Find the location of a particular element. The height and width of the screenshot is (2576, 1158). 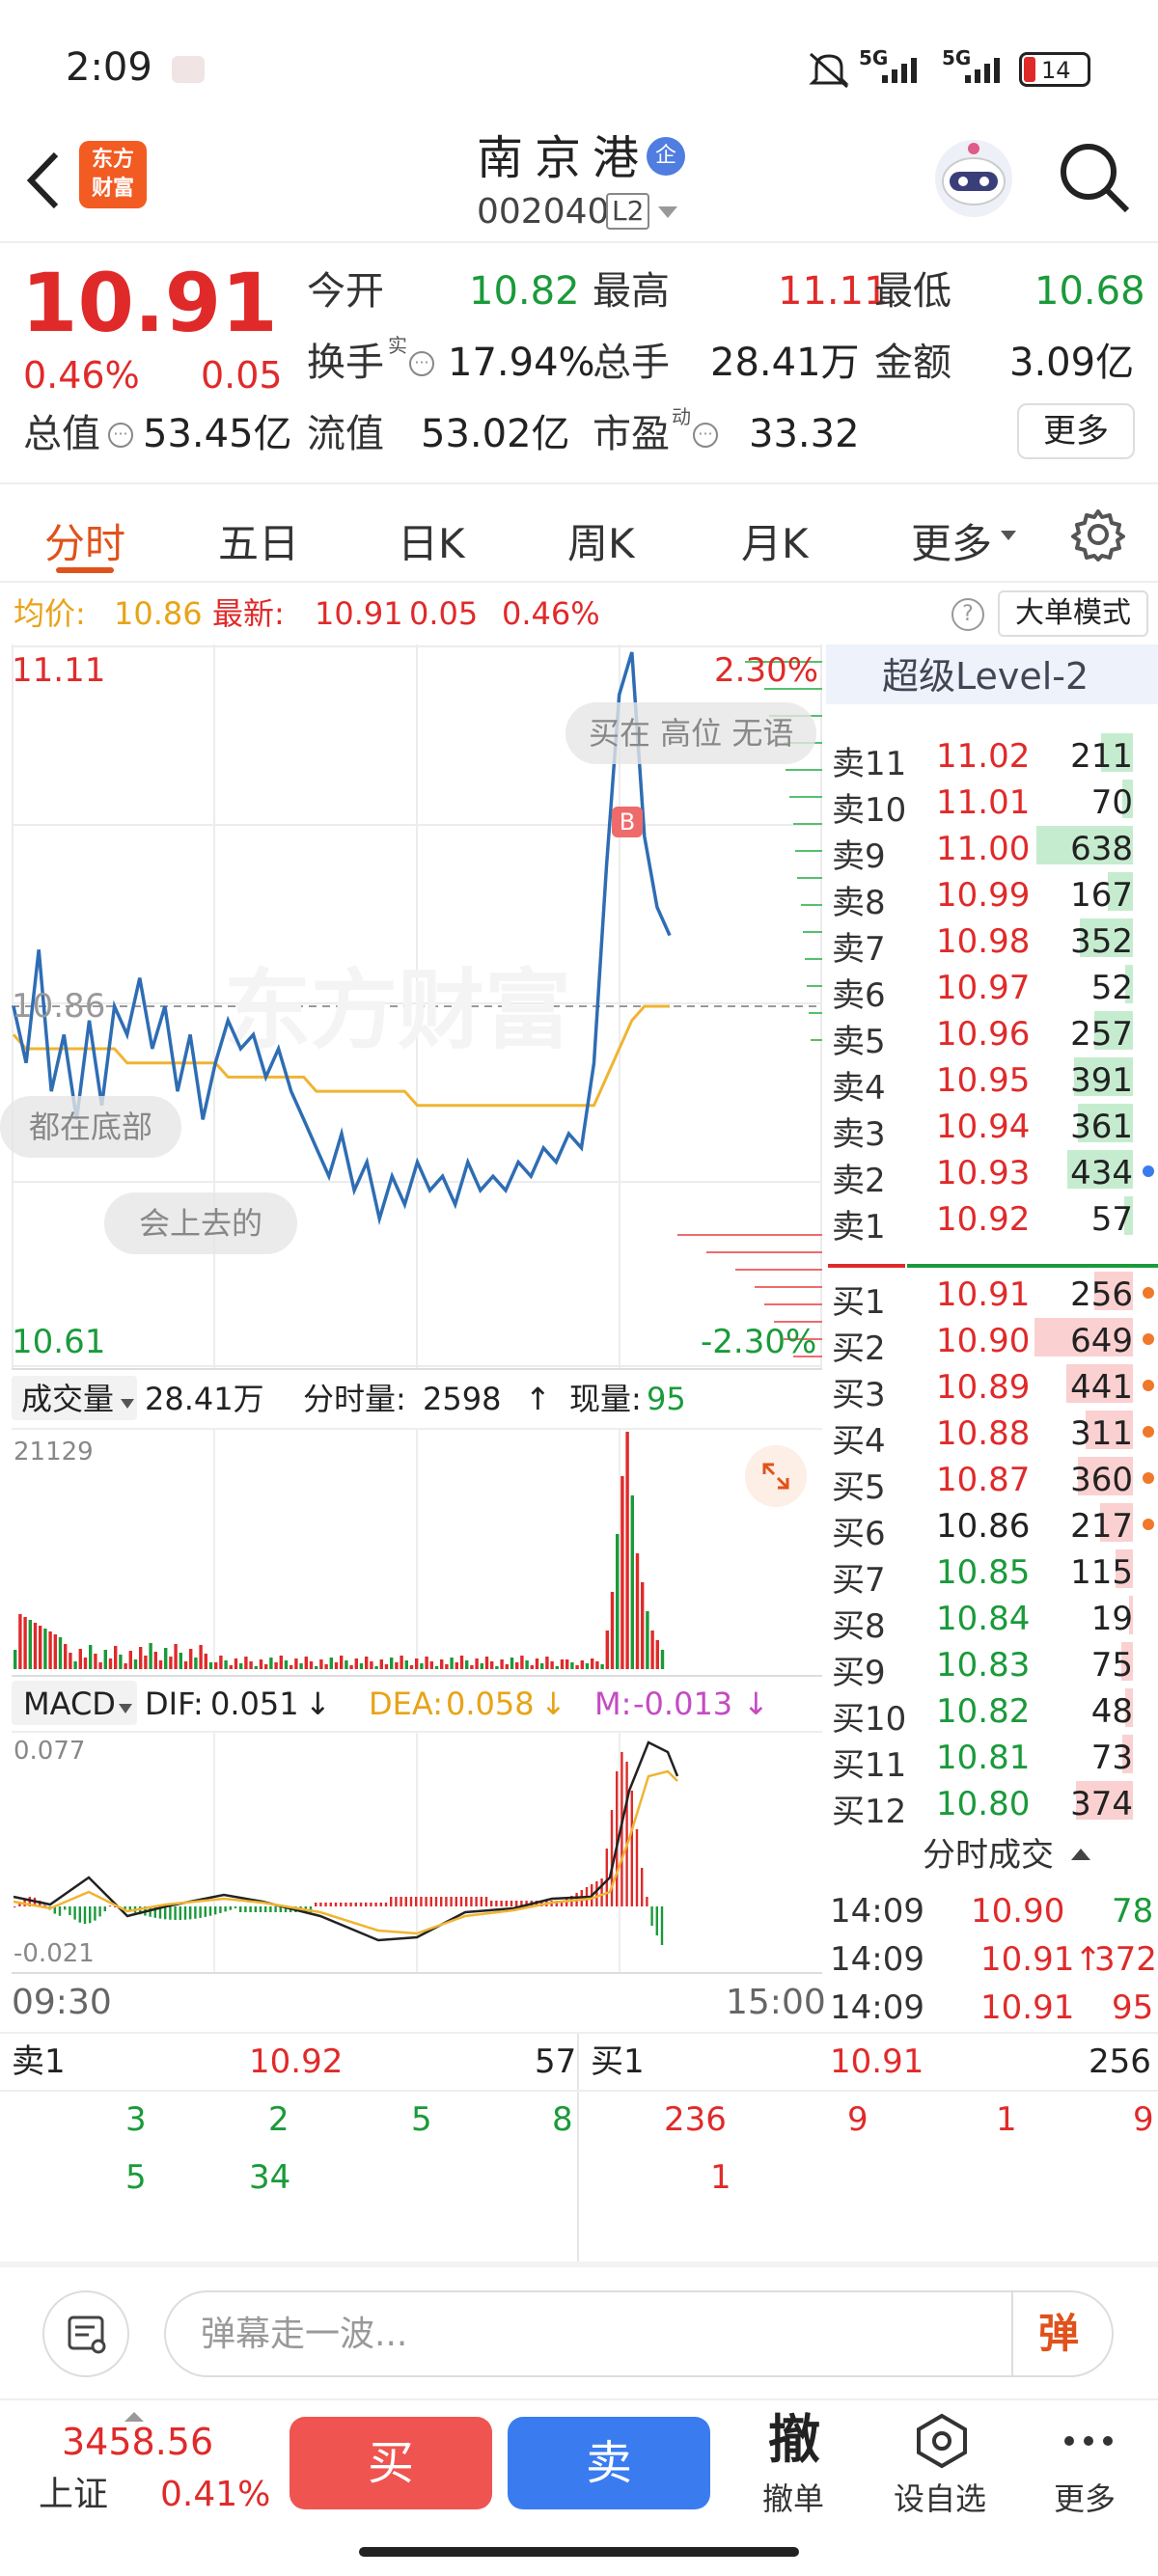

battery-level: 14 is located at coordinates (1056, 70).